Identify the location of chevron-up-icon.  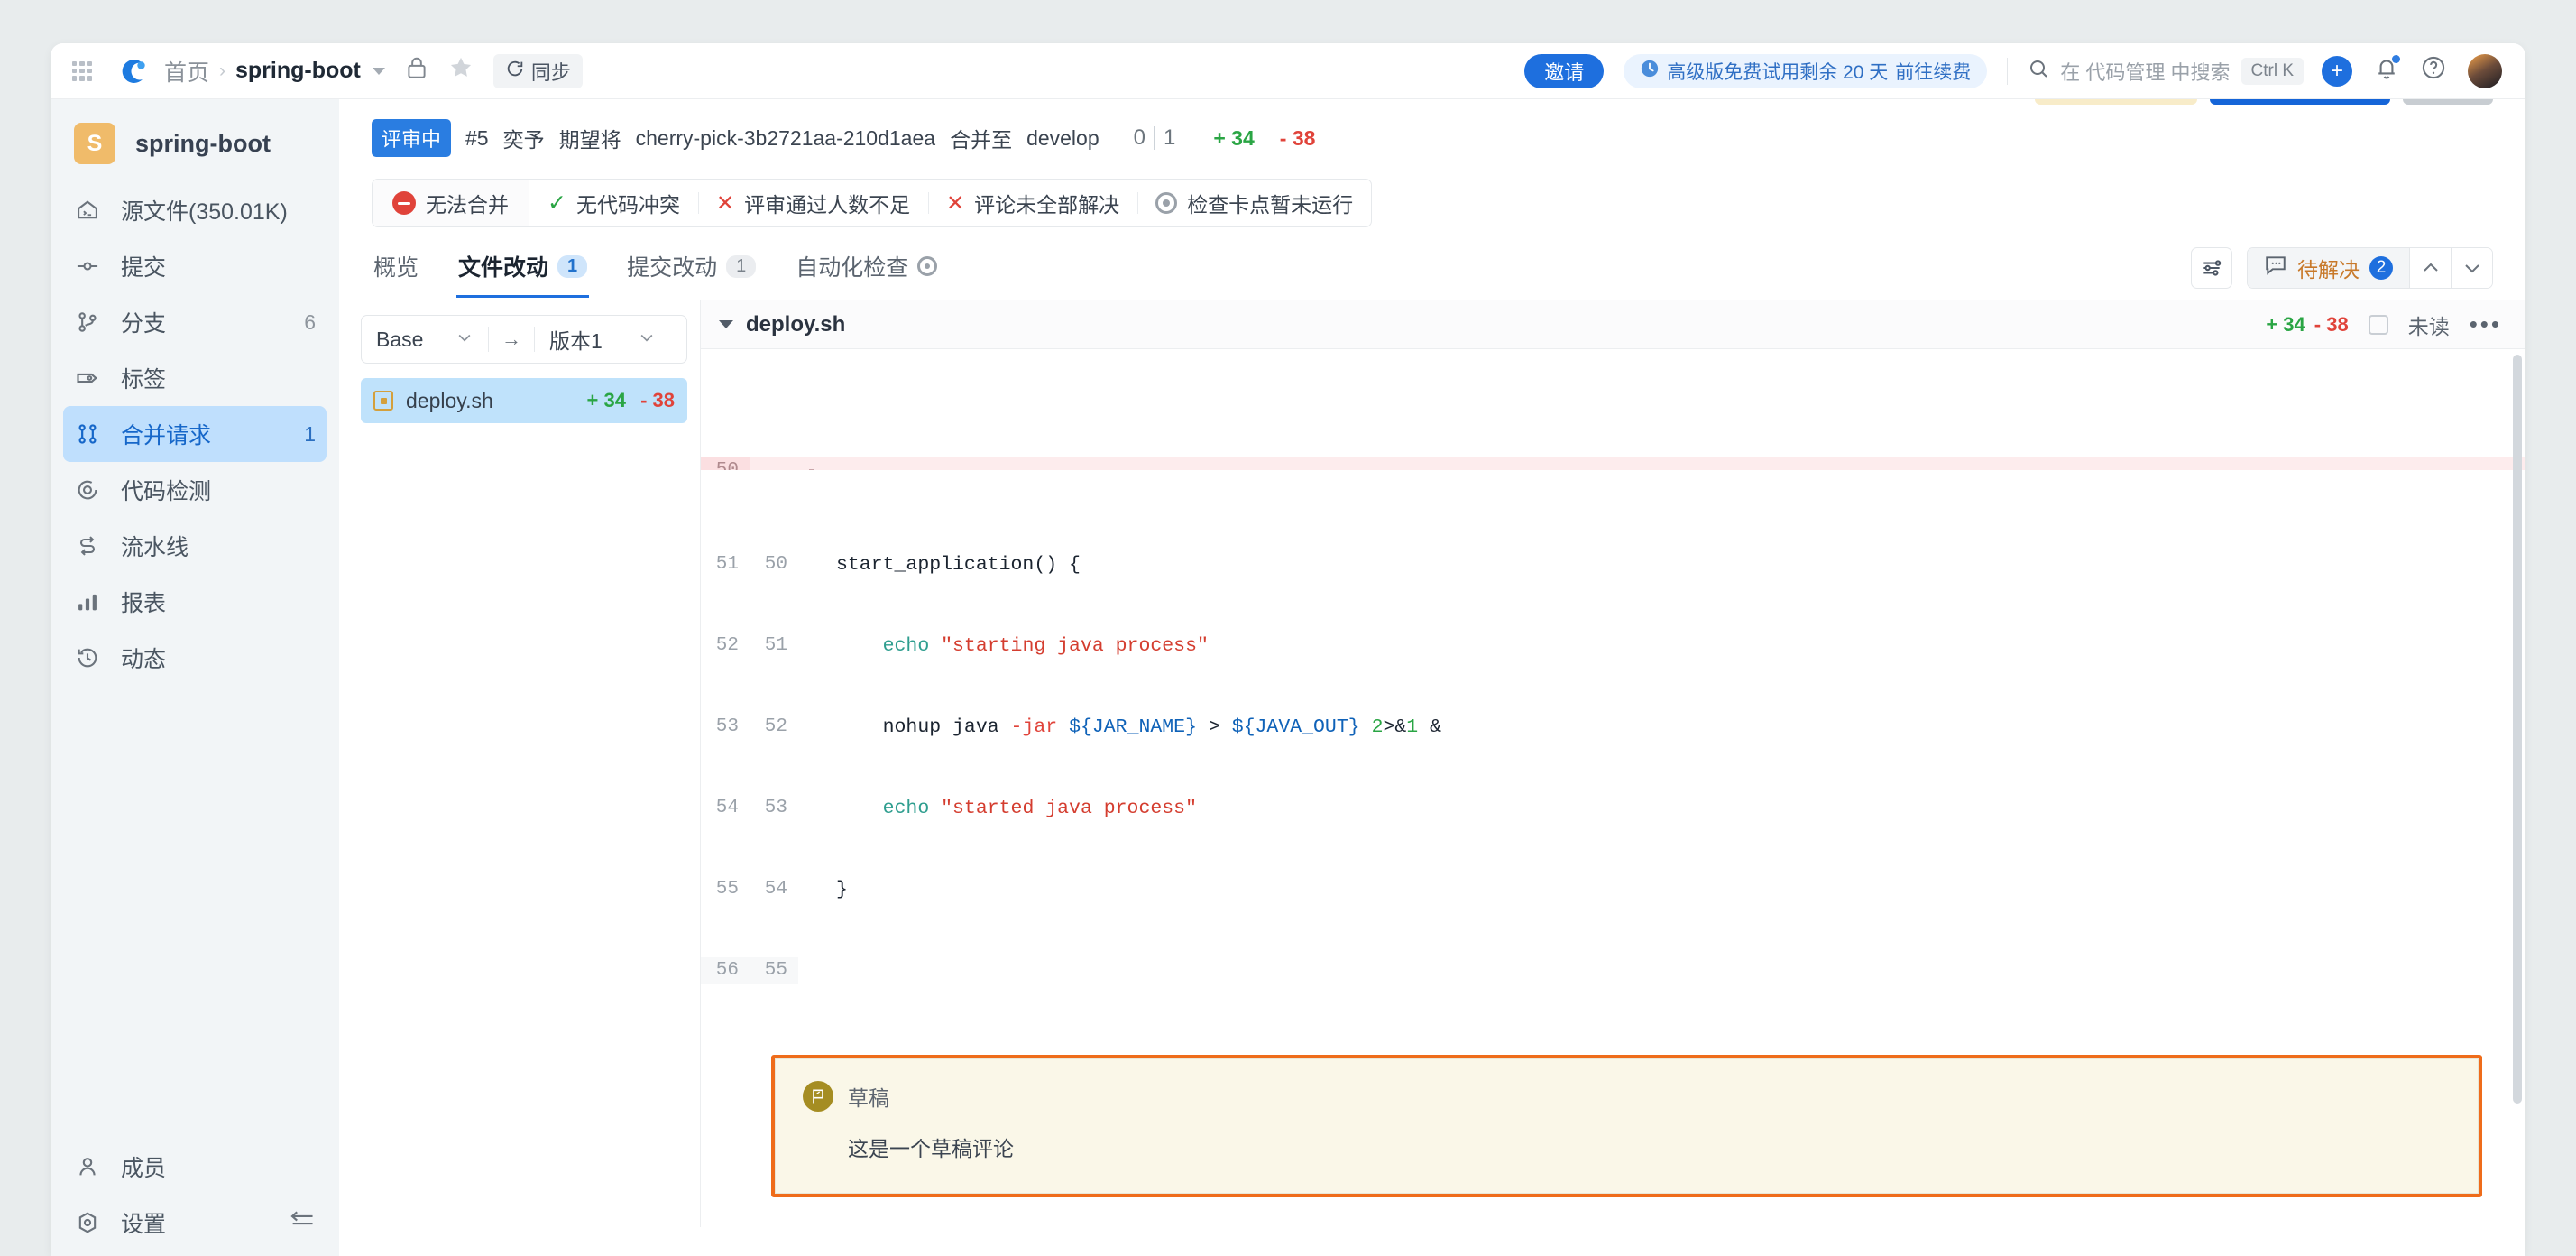
(2430, 268).